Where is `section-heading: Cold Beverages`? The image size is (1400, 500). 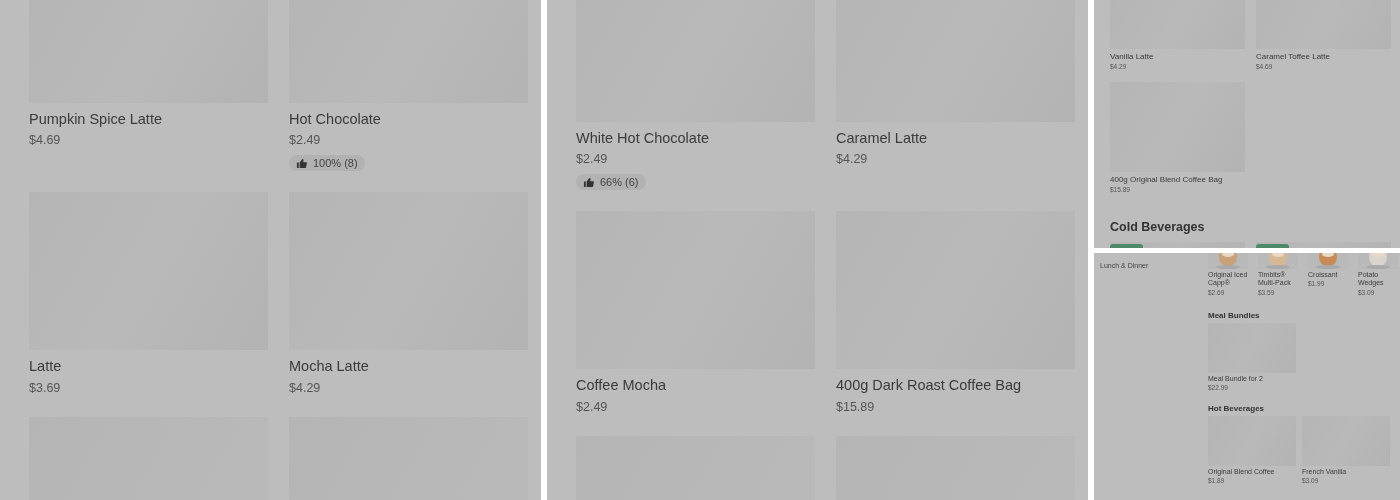
section-heading: Cold Beverages is located at coordinates (1158, 226).